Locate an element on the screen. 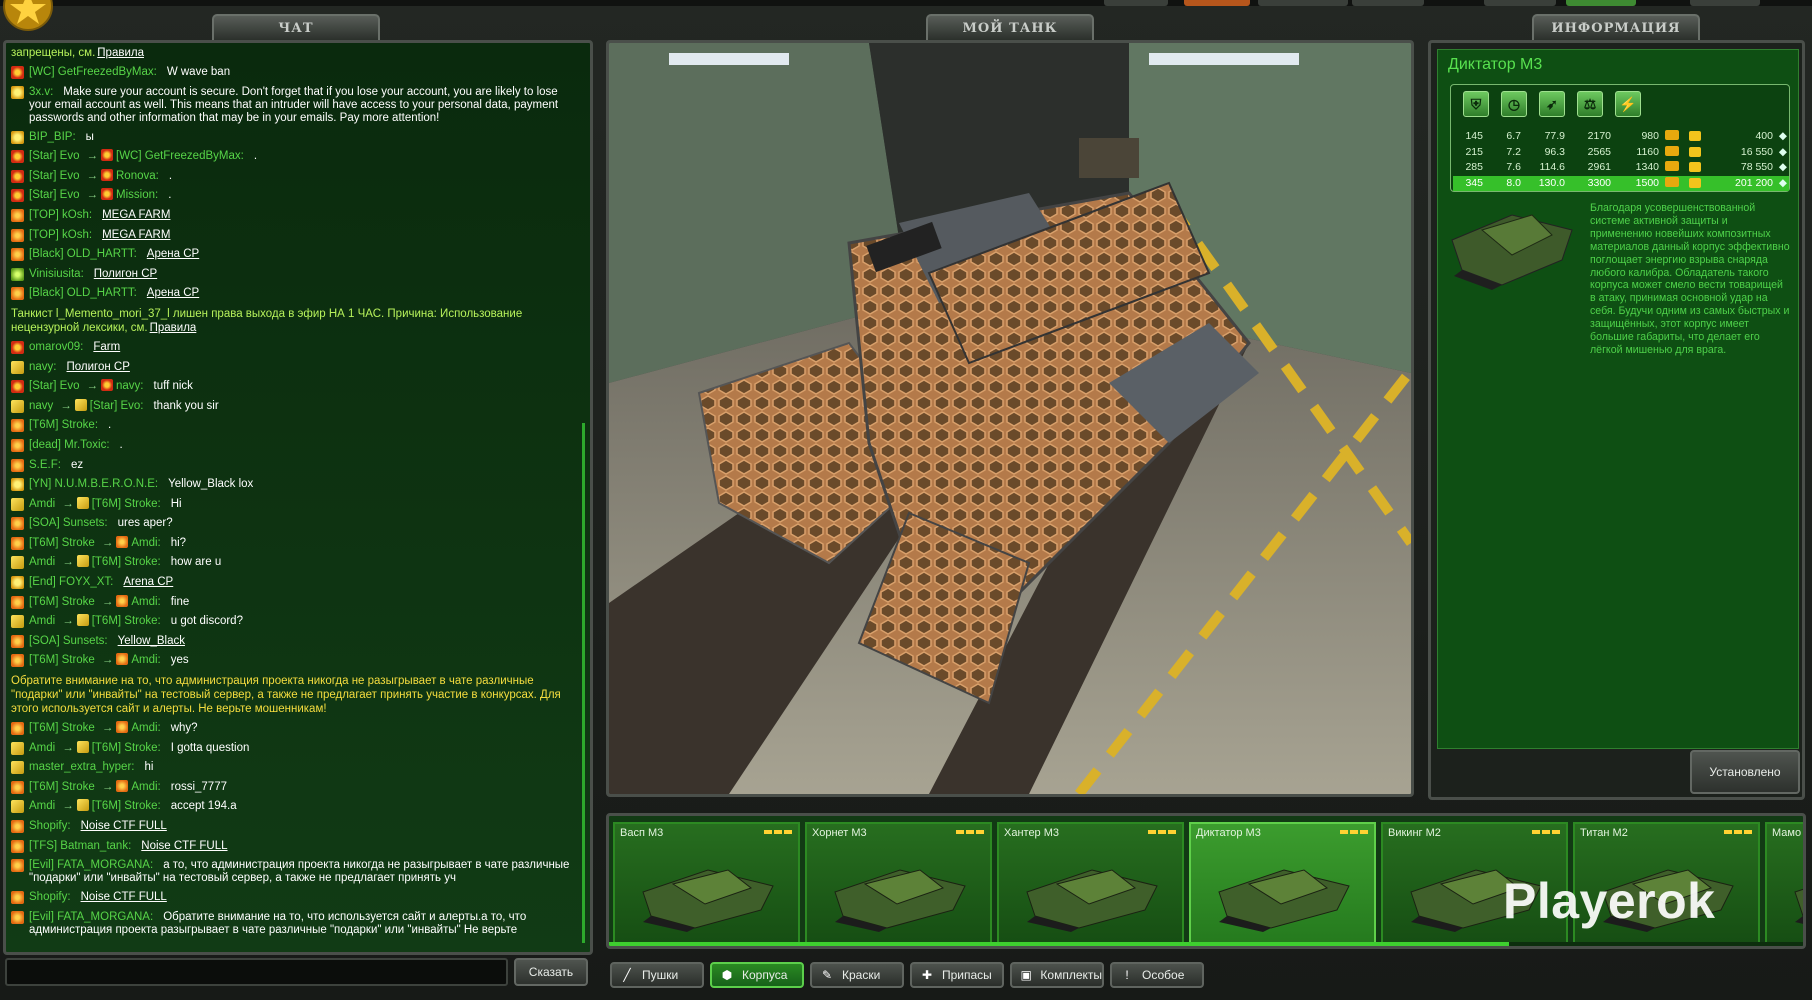  chat-nick: Vinisiusita: is located at coordinates (56, 274).